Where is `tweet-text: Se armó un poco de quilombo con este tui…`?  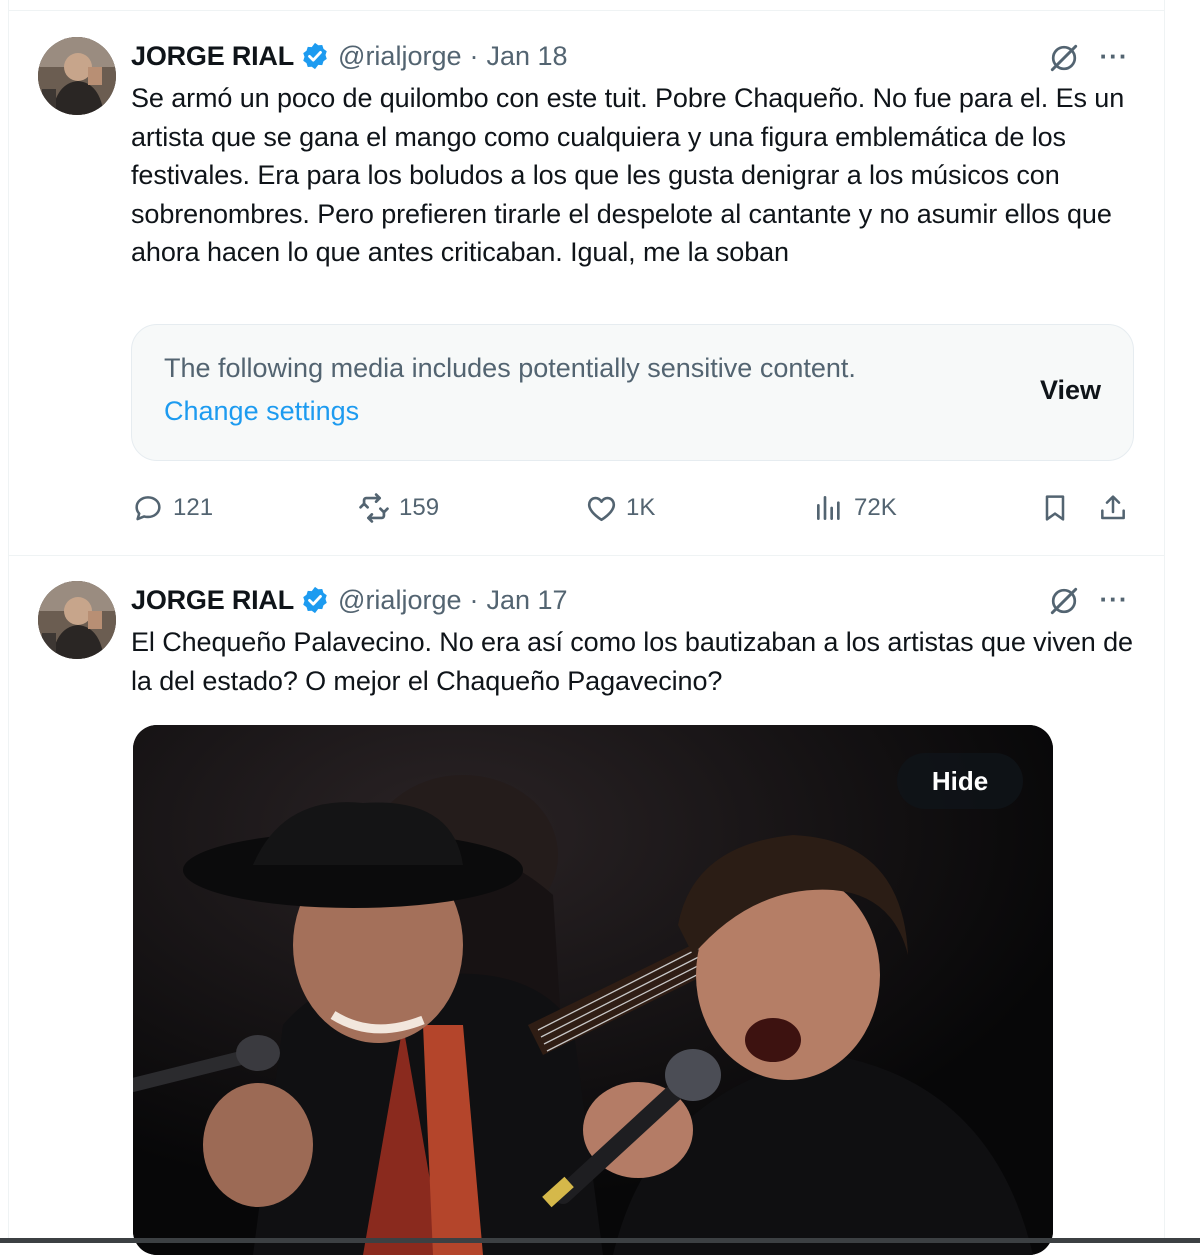
tweet-text: Se armó un poco de quilombo con este tui… is located at coordinates (628, 175).